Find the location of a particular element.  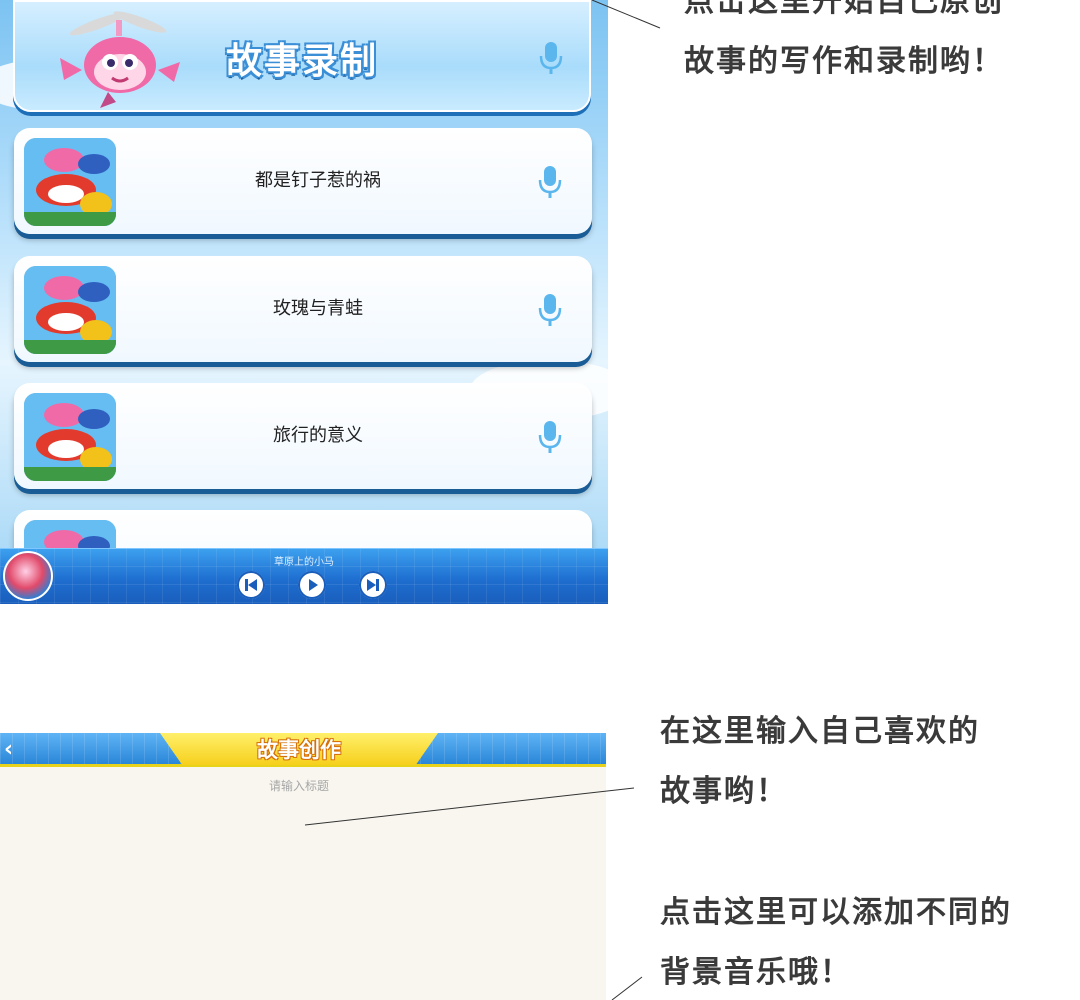

story-item: 都是钉子惹的祸 is located at coordinates (303, 181).